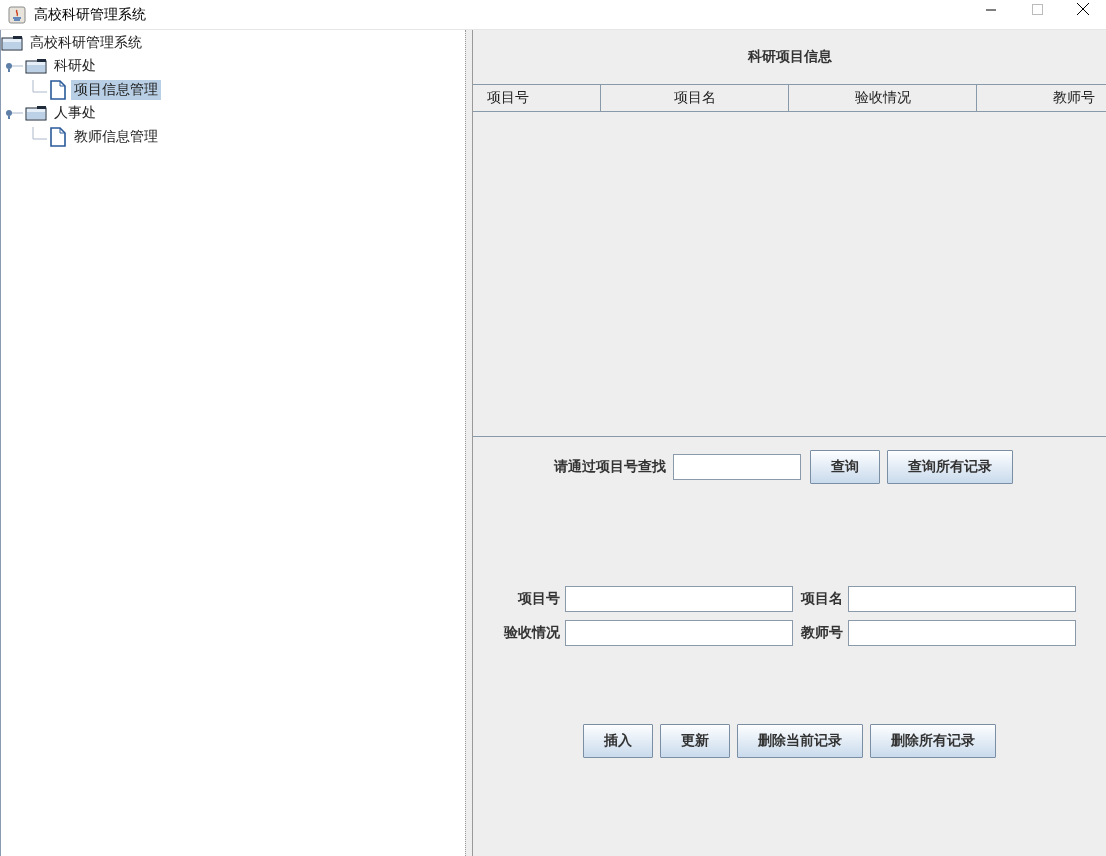 Image resolution: width=1106 pixels, height=856 pixels. Describe the element at coordinates (538, 599) in the screenshot. I see `field-label: 项目号` at that location.